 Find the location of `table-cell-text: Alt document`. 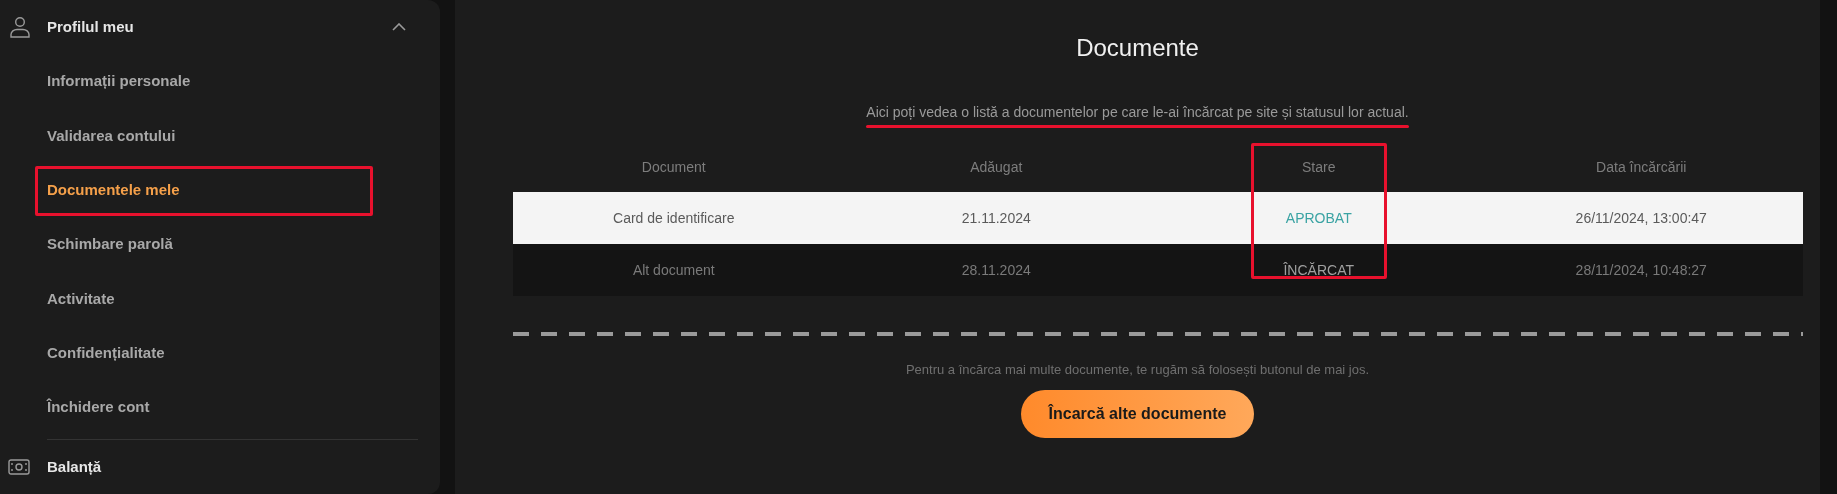

table-cell-text: Alt document is located at coordinates (673, 270).